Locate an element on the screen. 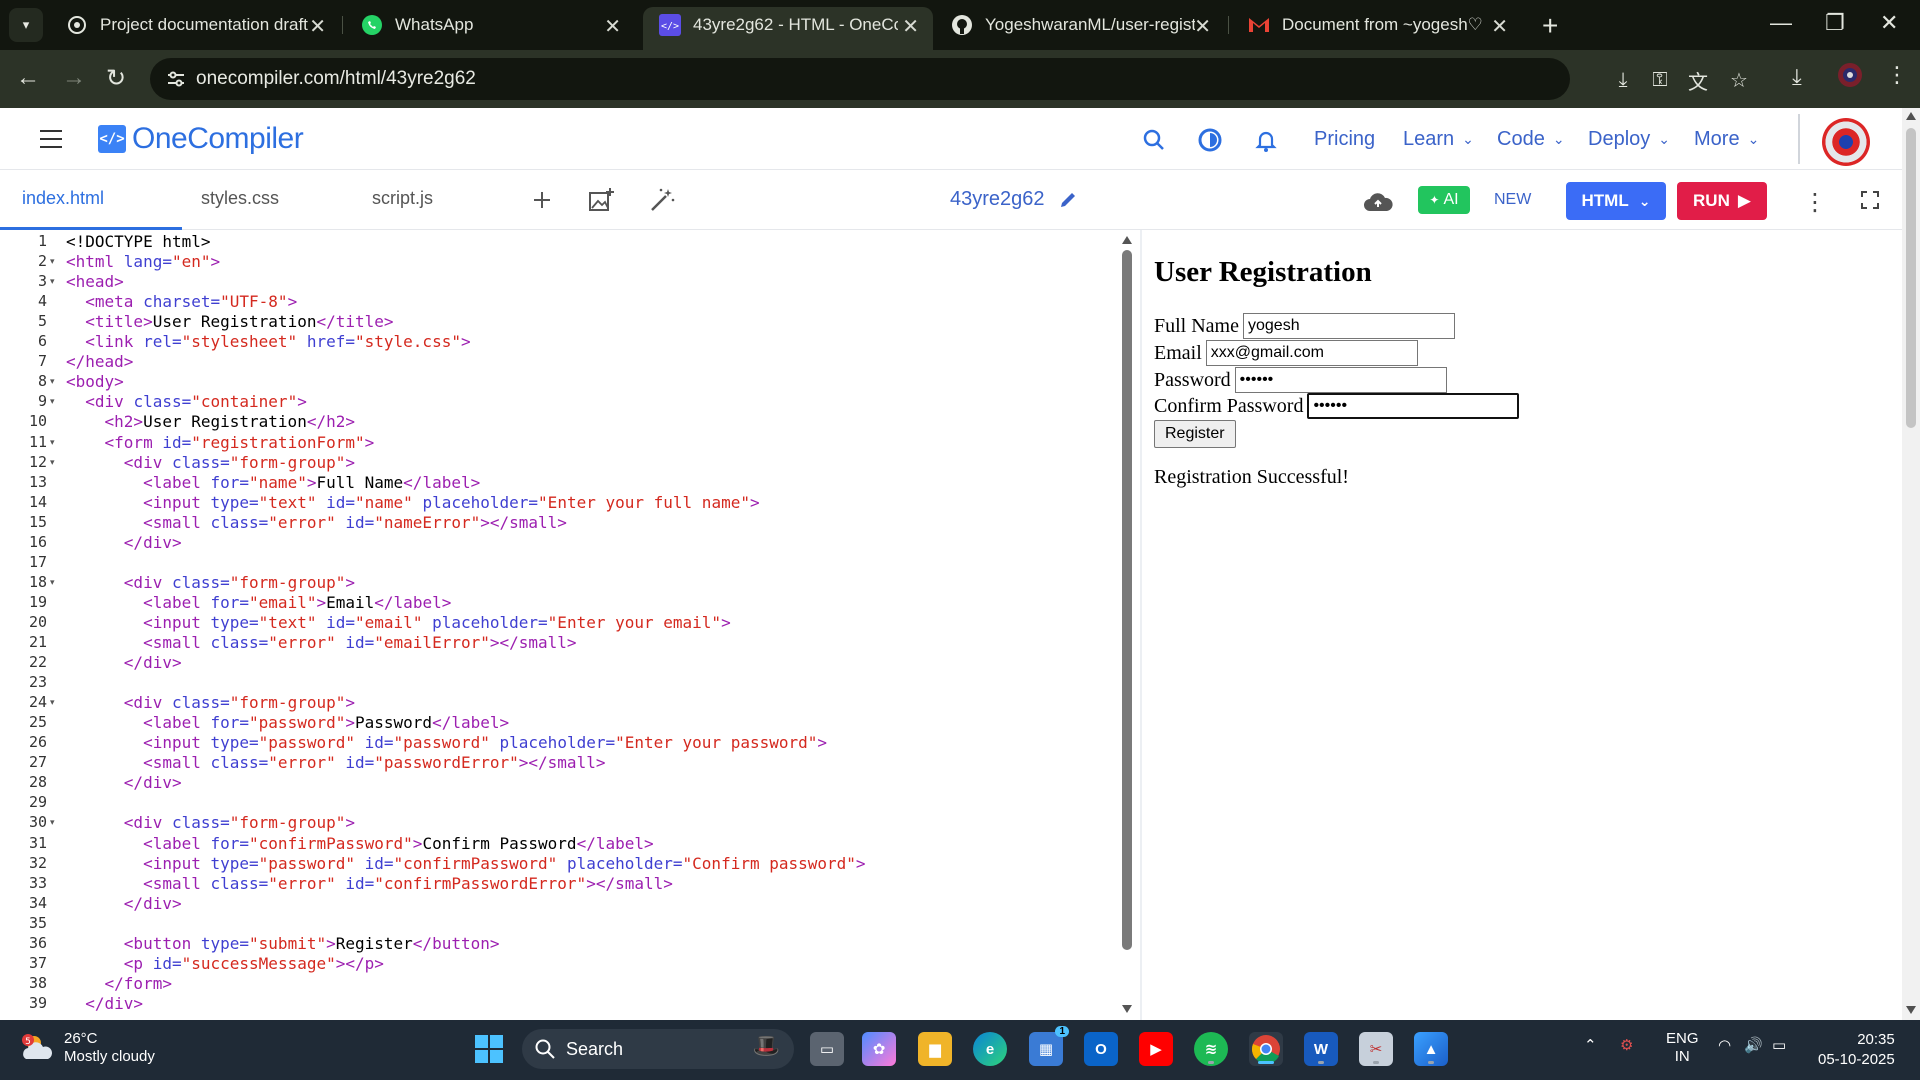 This screenshot has height=1080, width=1920. password-input: •••••• is located at coordinates (1340, 380).